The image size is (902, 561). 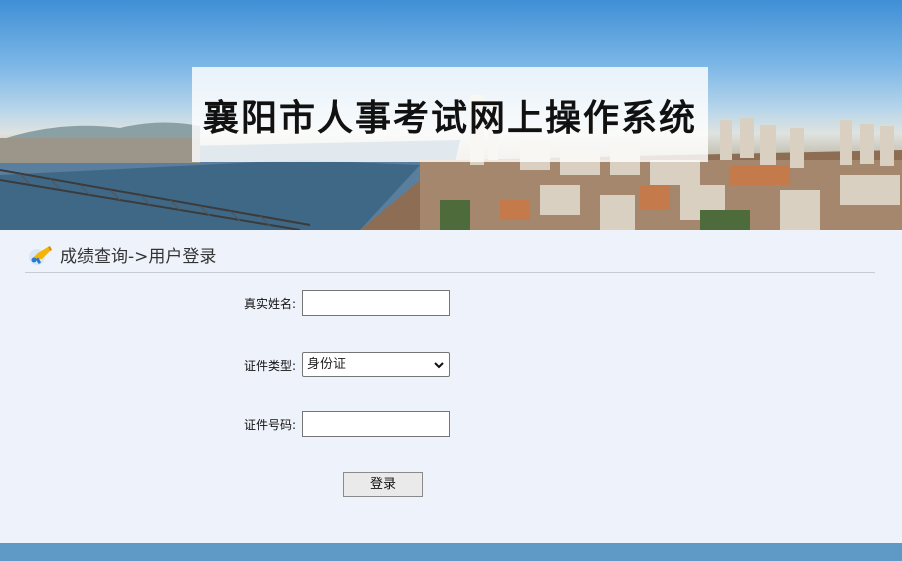 I want to click on id-number-label: 证件号码:, so click(x=269, y=425).